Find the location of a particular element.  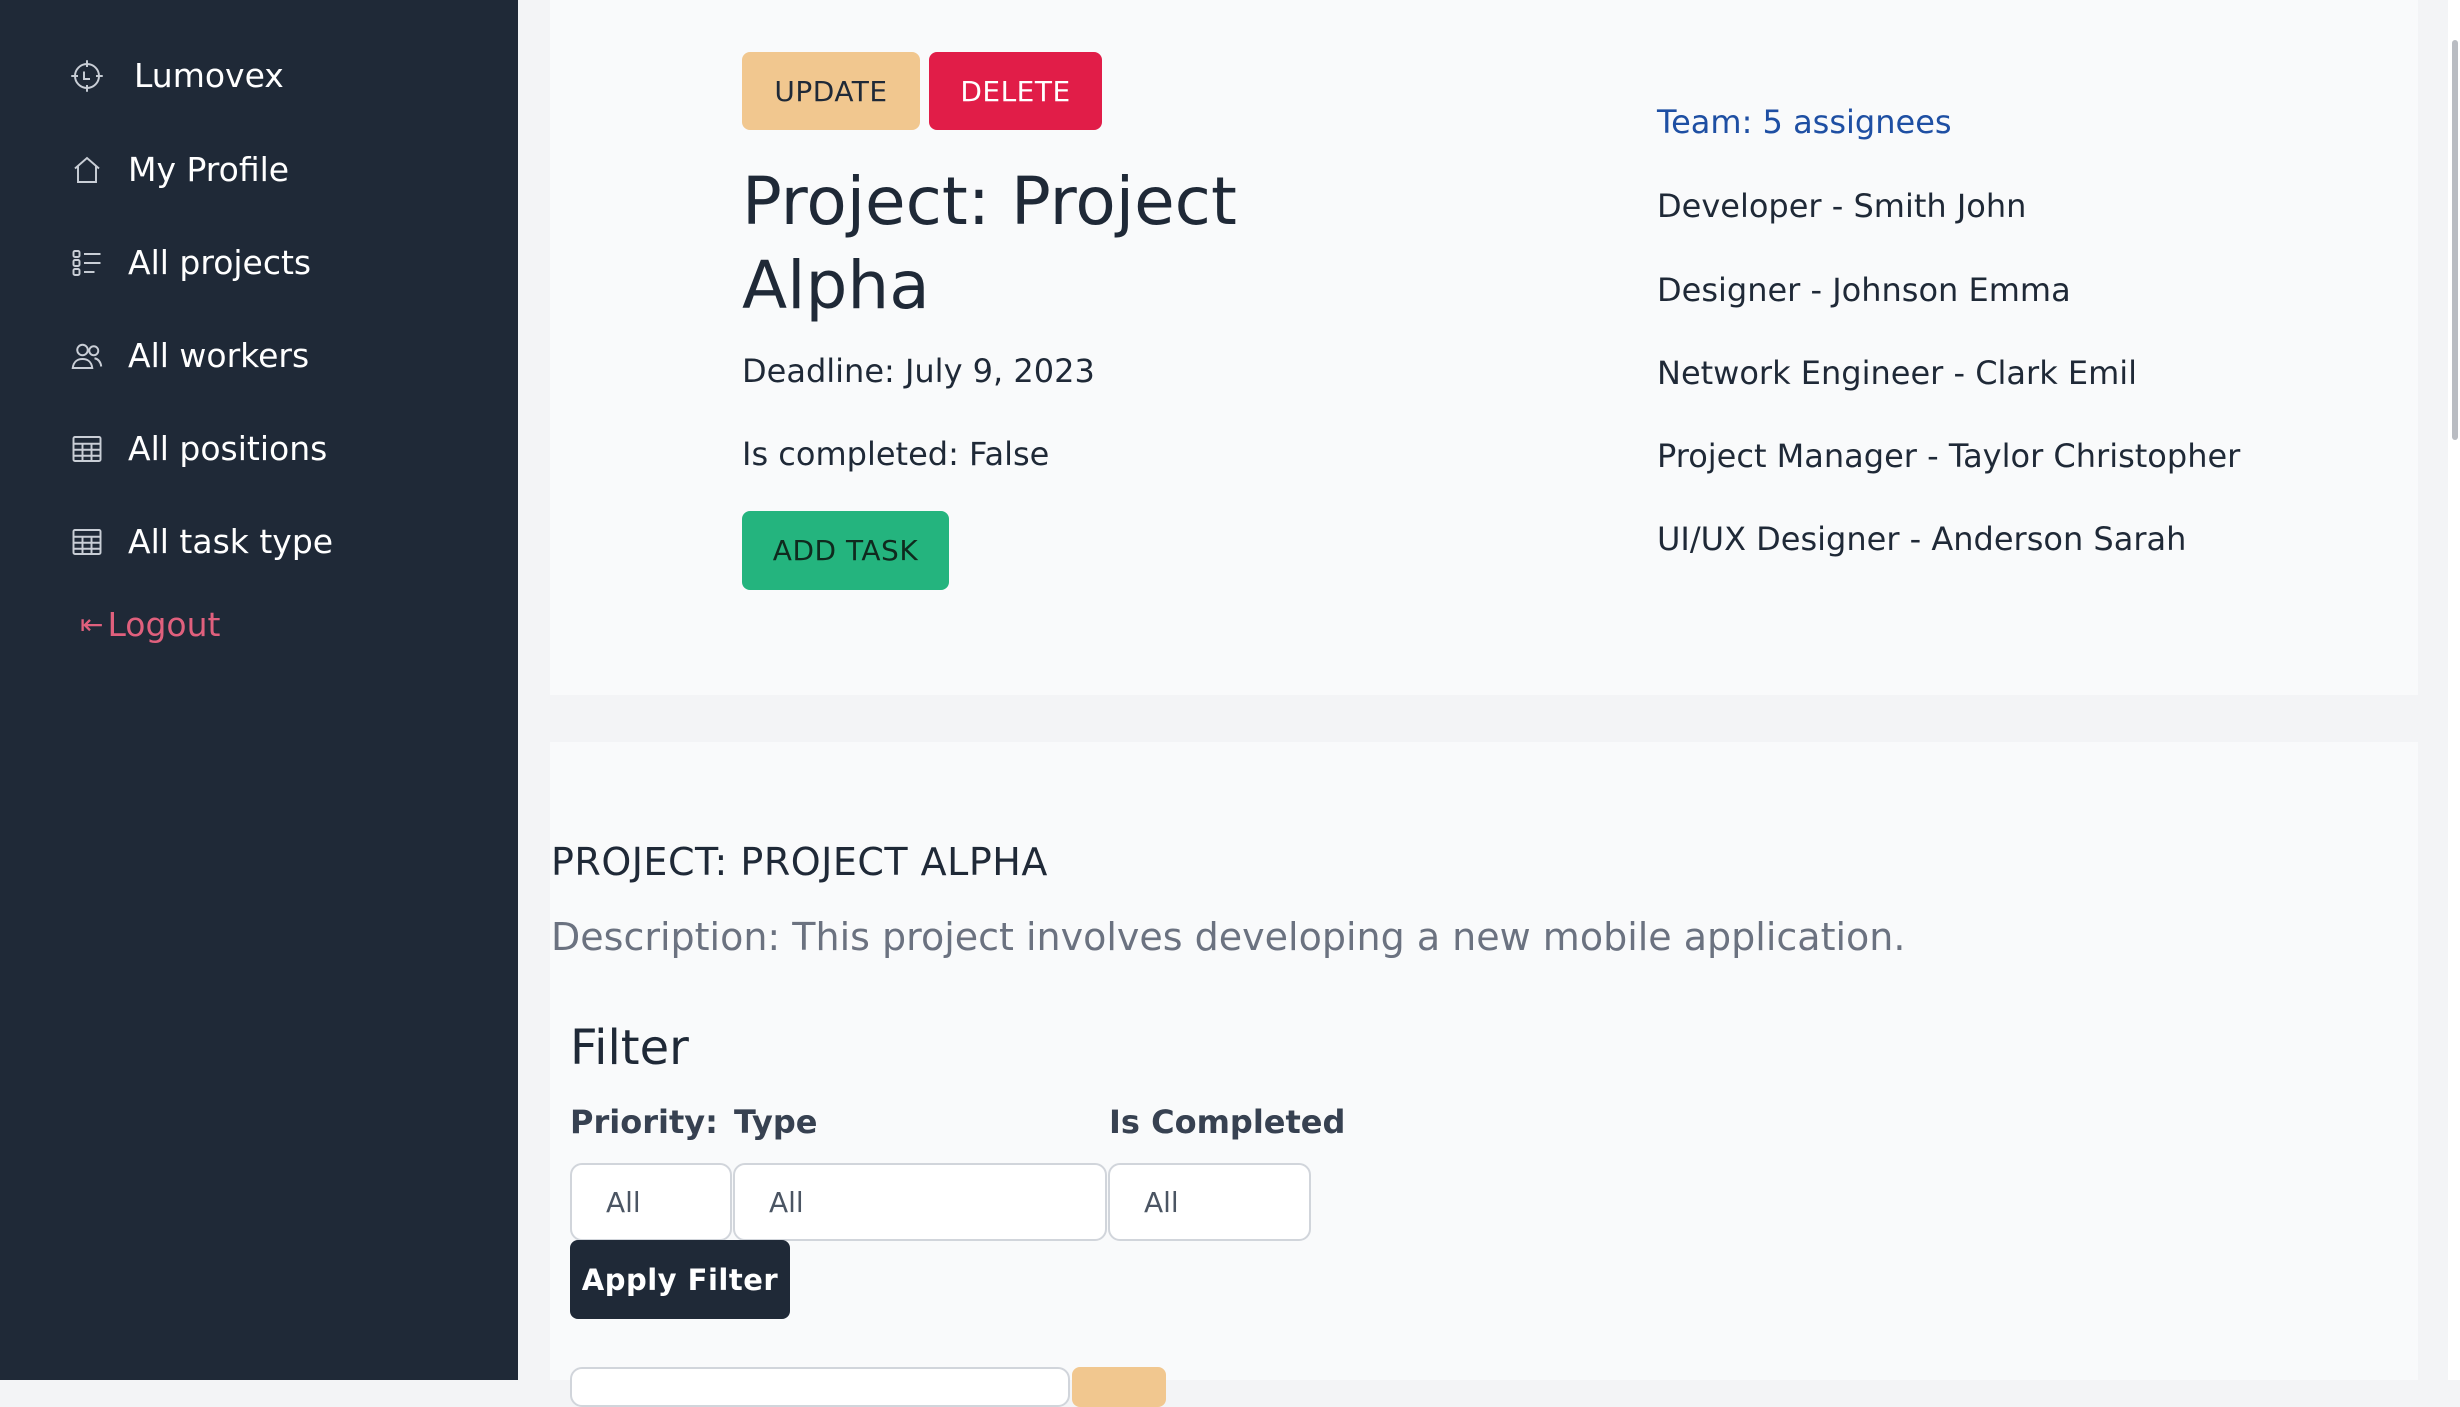

completed-label: Is Completed is located at coordinates (1227, 1122).